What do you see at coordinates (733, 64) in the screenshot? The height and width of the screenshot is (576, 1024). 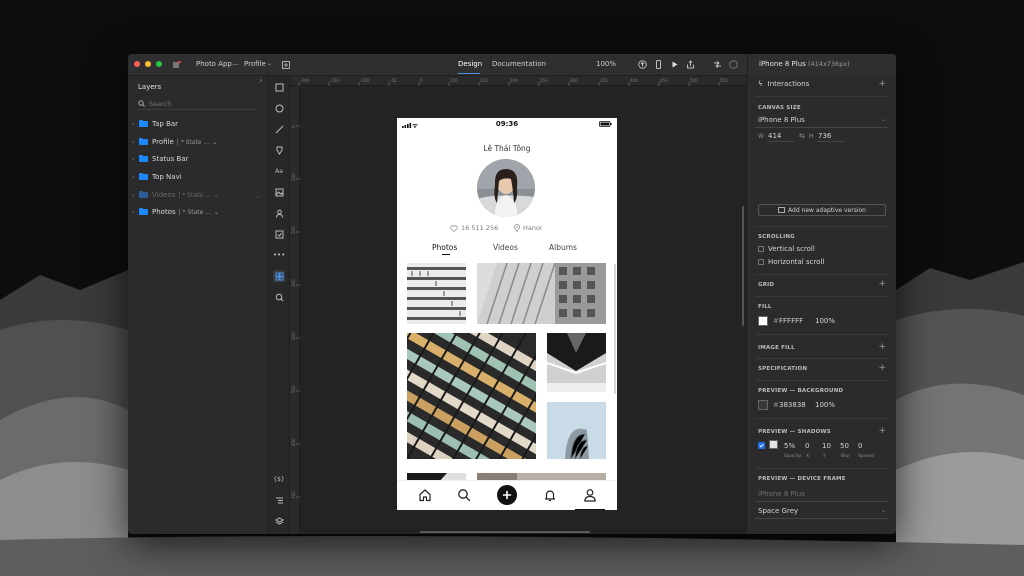 I see `more-options-icon` at bounding box center [733, 64].